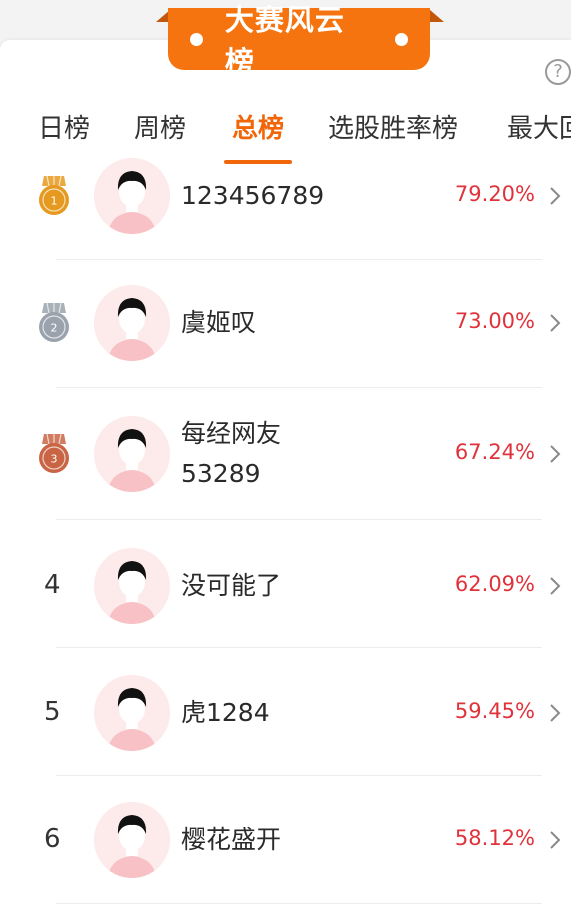  I want to click on rank-number: 5, so click(52, 712).